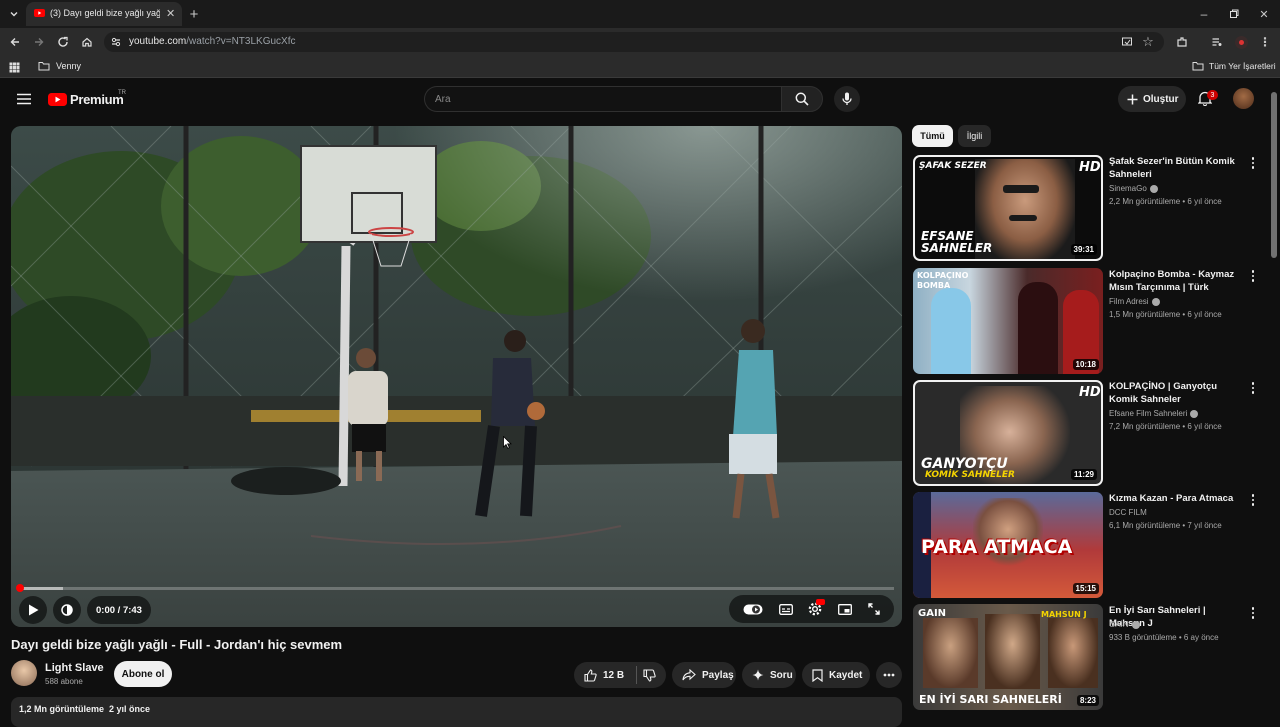 The width and height of the screenshot is (1280, 727). I want to click on folder-icon, so click(44, 66).